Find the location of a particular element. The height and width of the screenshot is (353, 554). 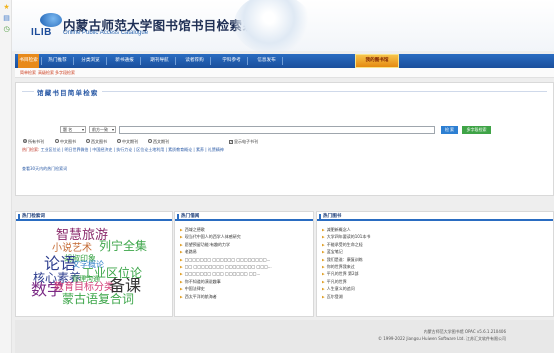

doc-type-radio-3: 西文图书 is located at coordinates (96, 142).